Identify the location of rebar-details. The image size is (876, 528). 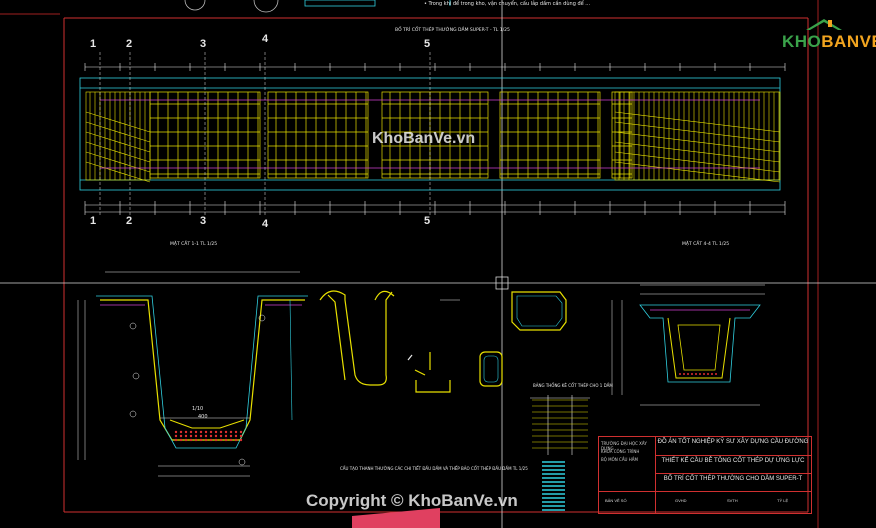
(428, 355).